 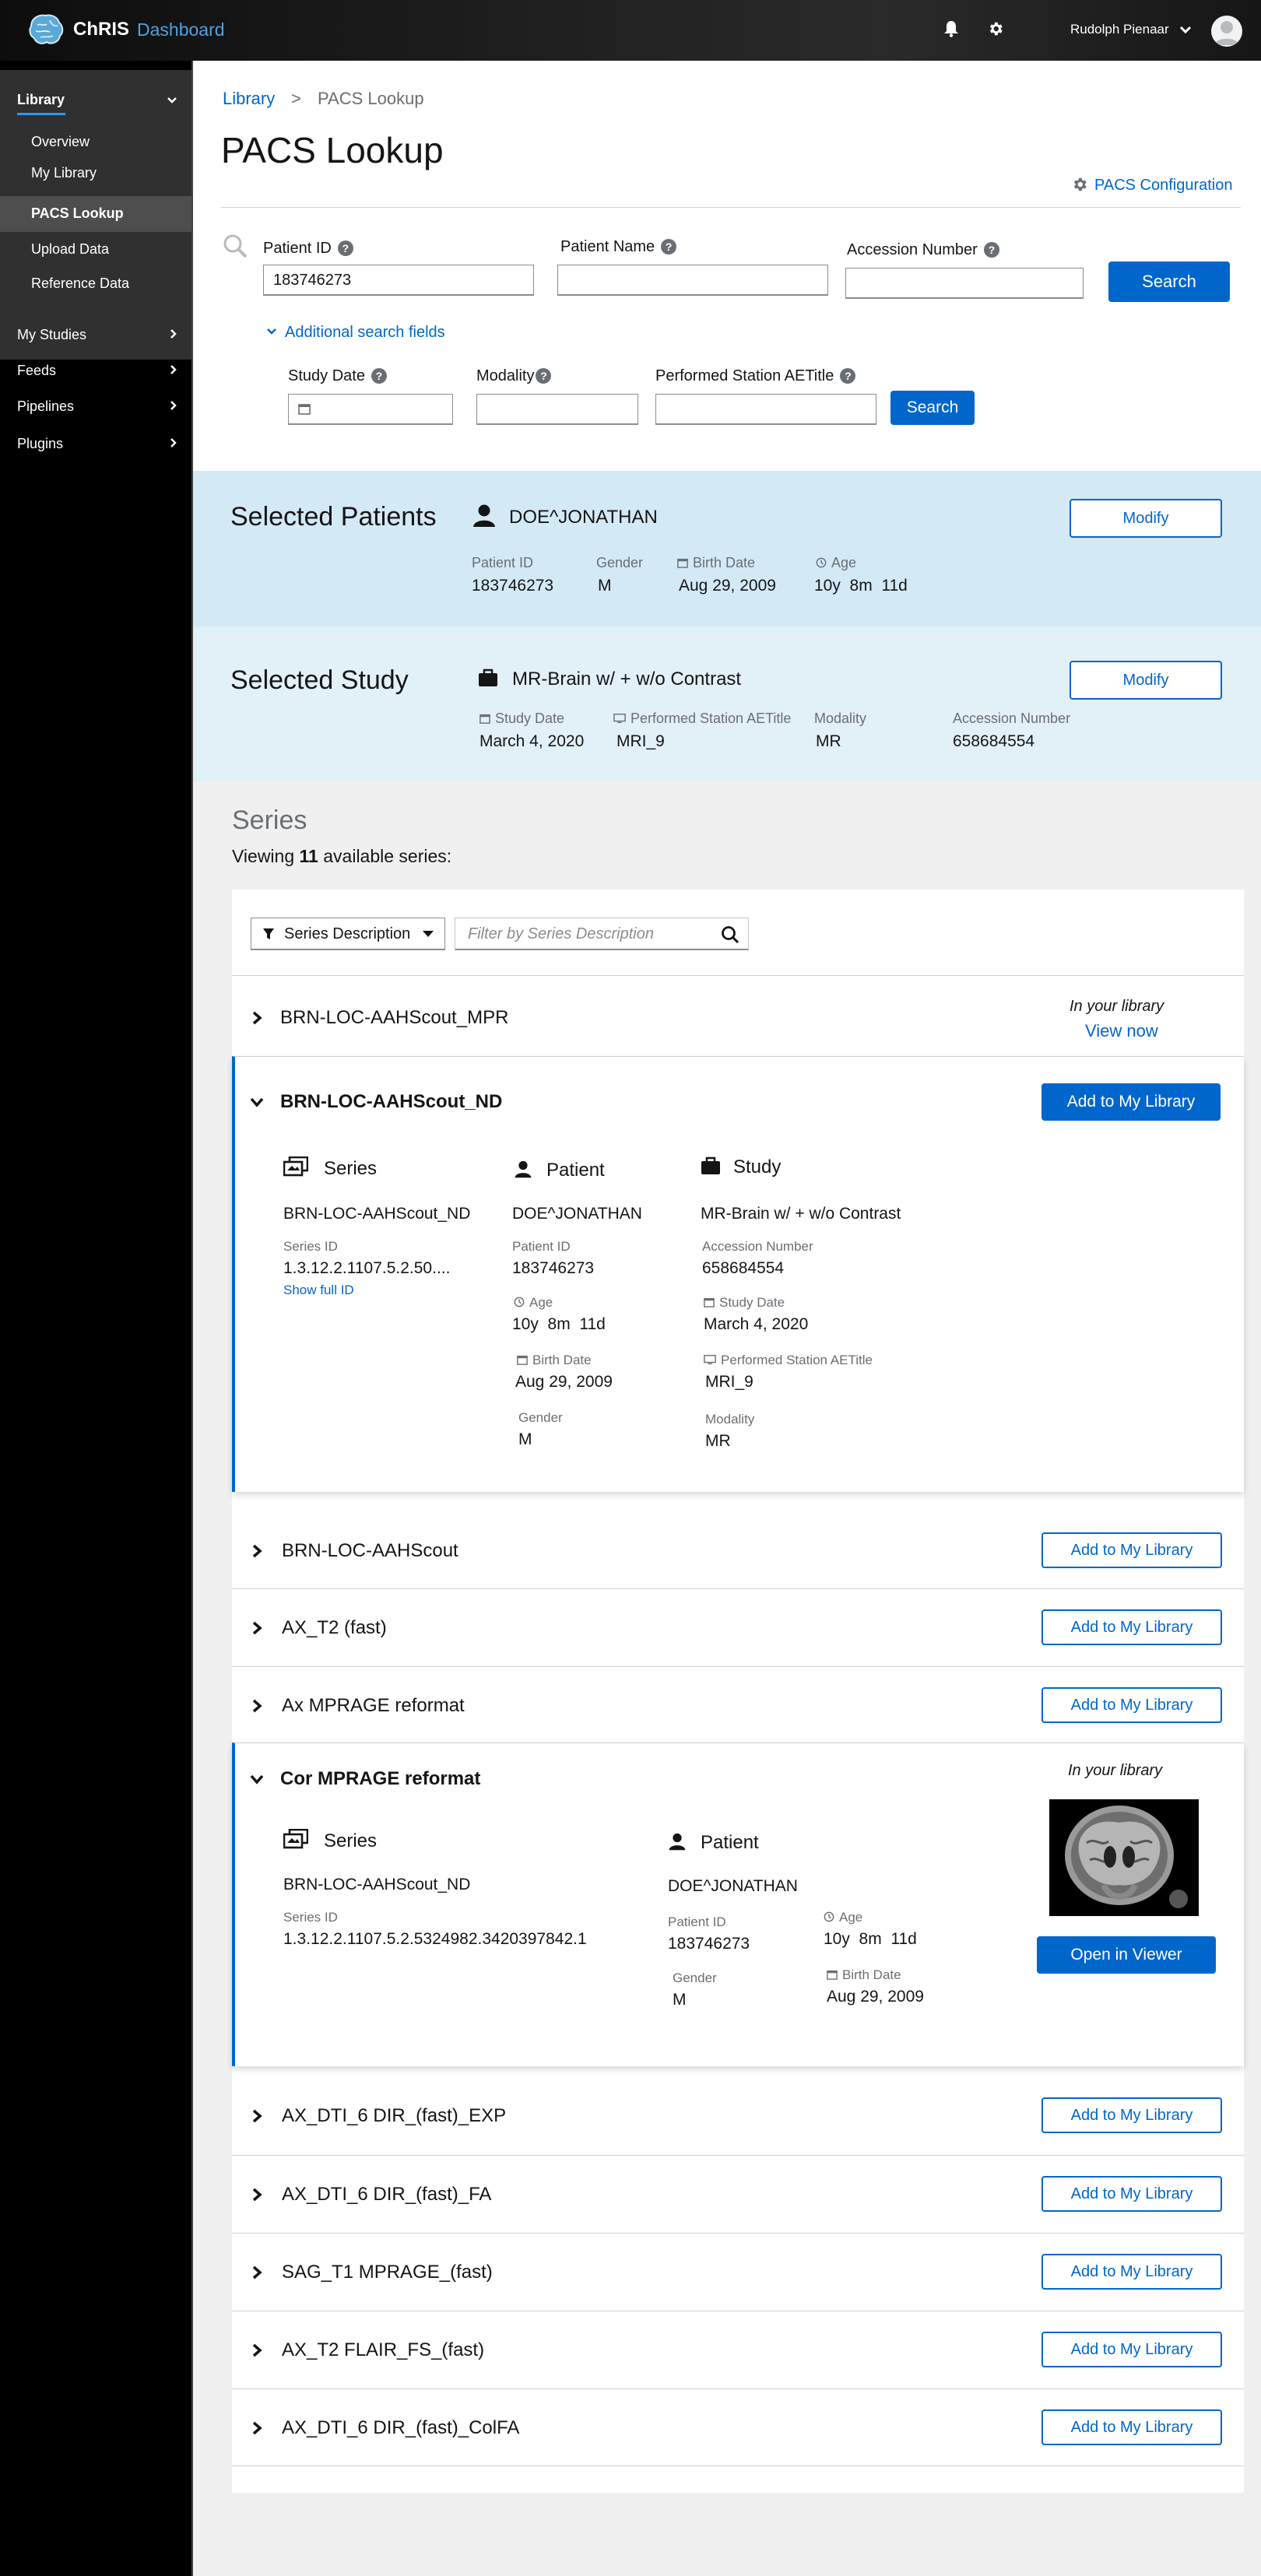 I want to click on modify-study-button: Modify, so click(x=1146, y=680).